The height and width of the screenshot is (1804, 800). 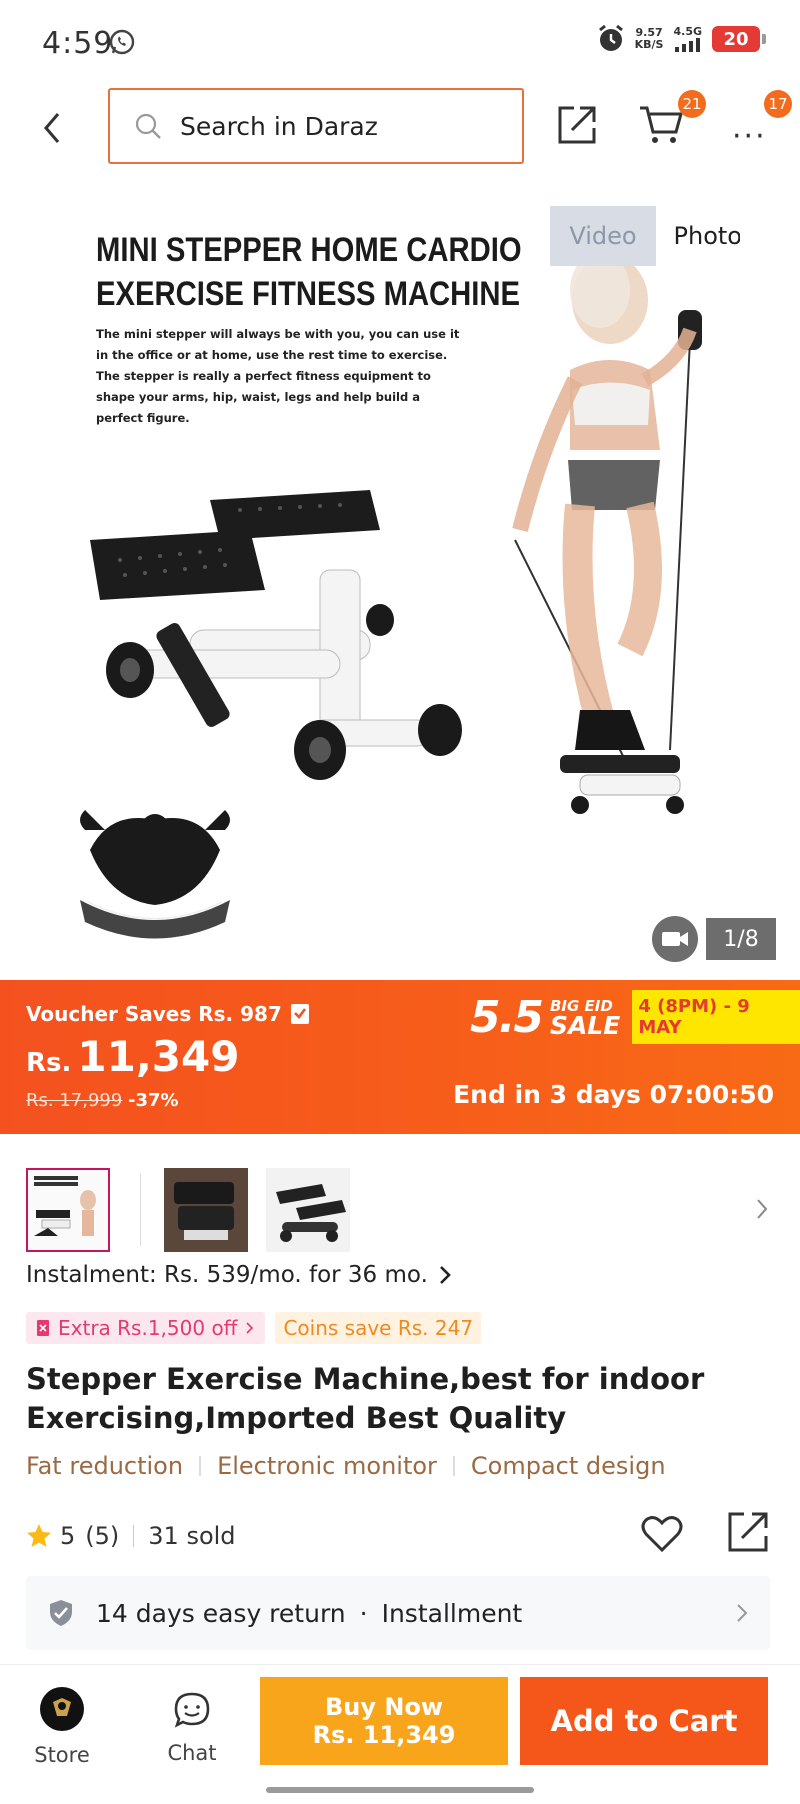 What do you see at coordinates (568, 1466) in the screenshot?
I see `feature-compact-design: Compact design` at bounding box center [568, 1466].